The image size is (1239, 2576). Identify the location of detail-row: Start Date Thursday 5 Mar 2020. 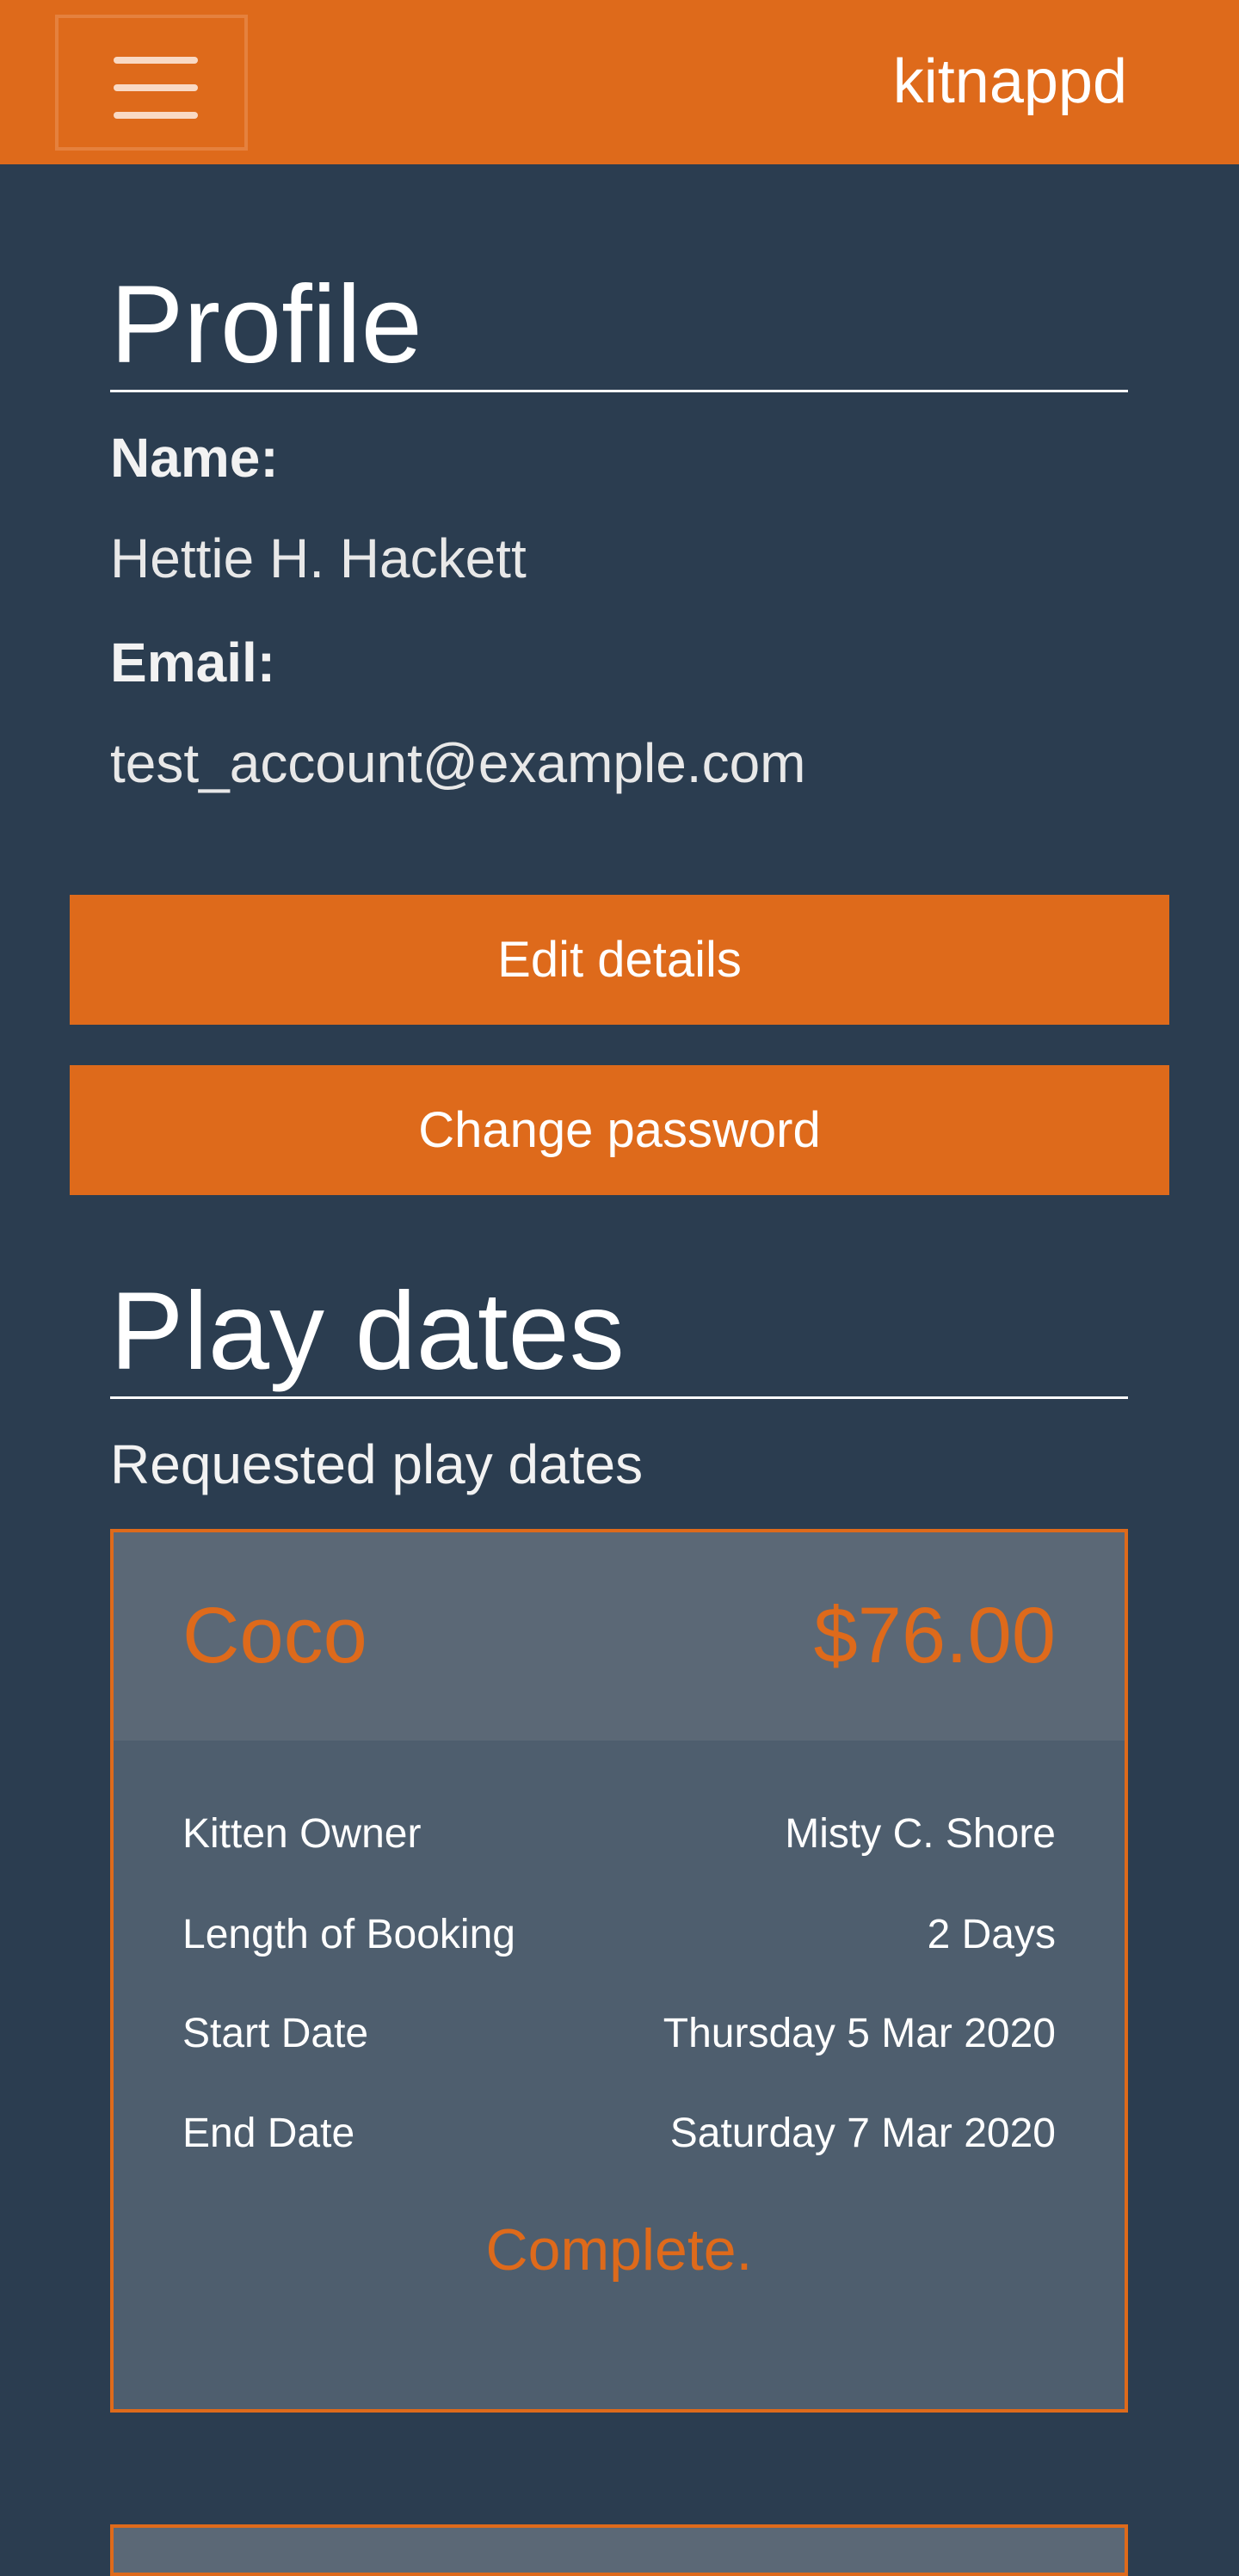
(619, 2034).